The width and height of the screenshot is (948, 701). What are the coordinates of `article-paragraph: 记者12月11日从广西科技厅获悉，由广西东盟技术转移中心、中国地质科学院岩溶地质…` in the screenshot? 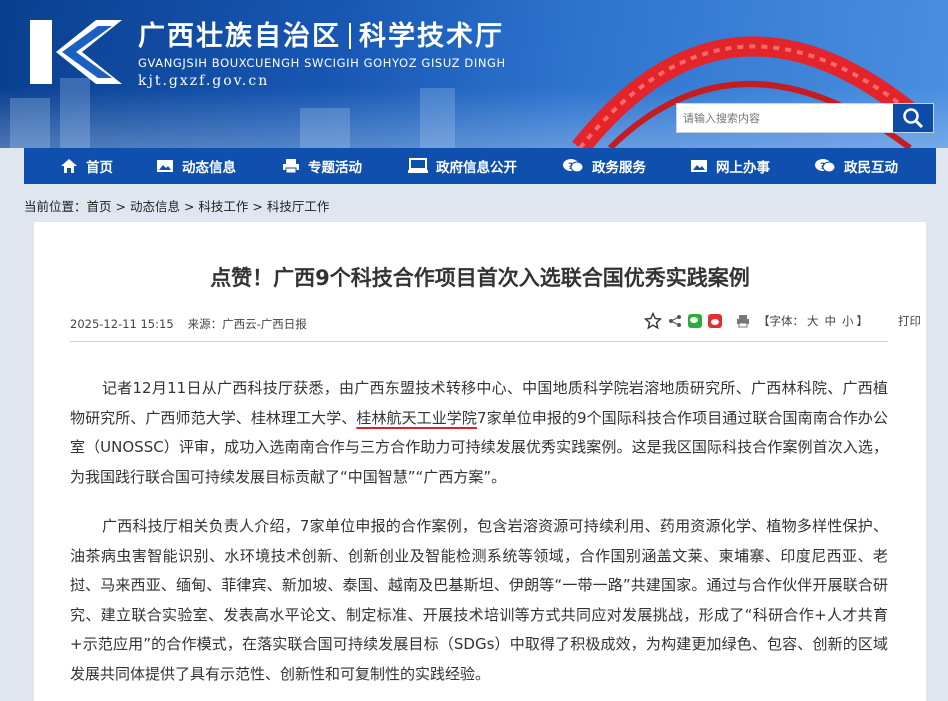 It's located at (479, 433).